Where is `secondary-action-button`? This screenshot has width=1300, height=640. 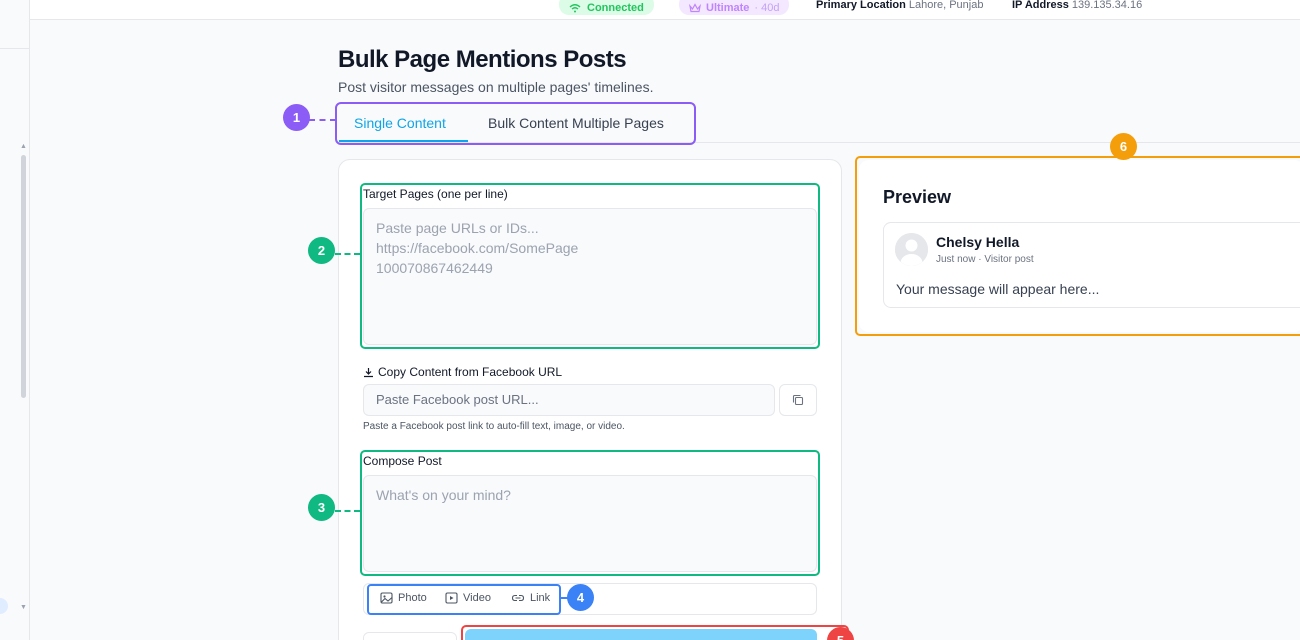
secondary-action-button is located at coordinates (410, 636).